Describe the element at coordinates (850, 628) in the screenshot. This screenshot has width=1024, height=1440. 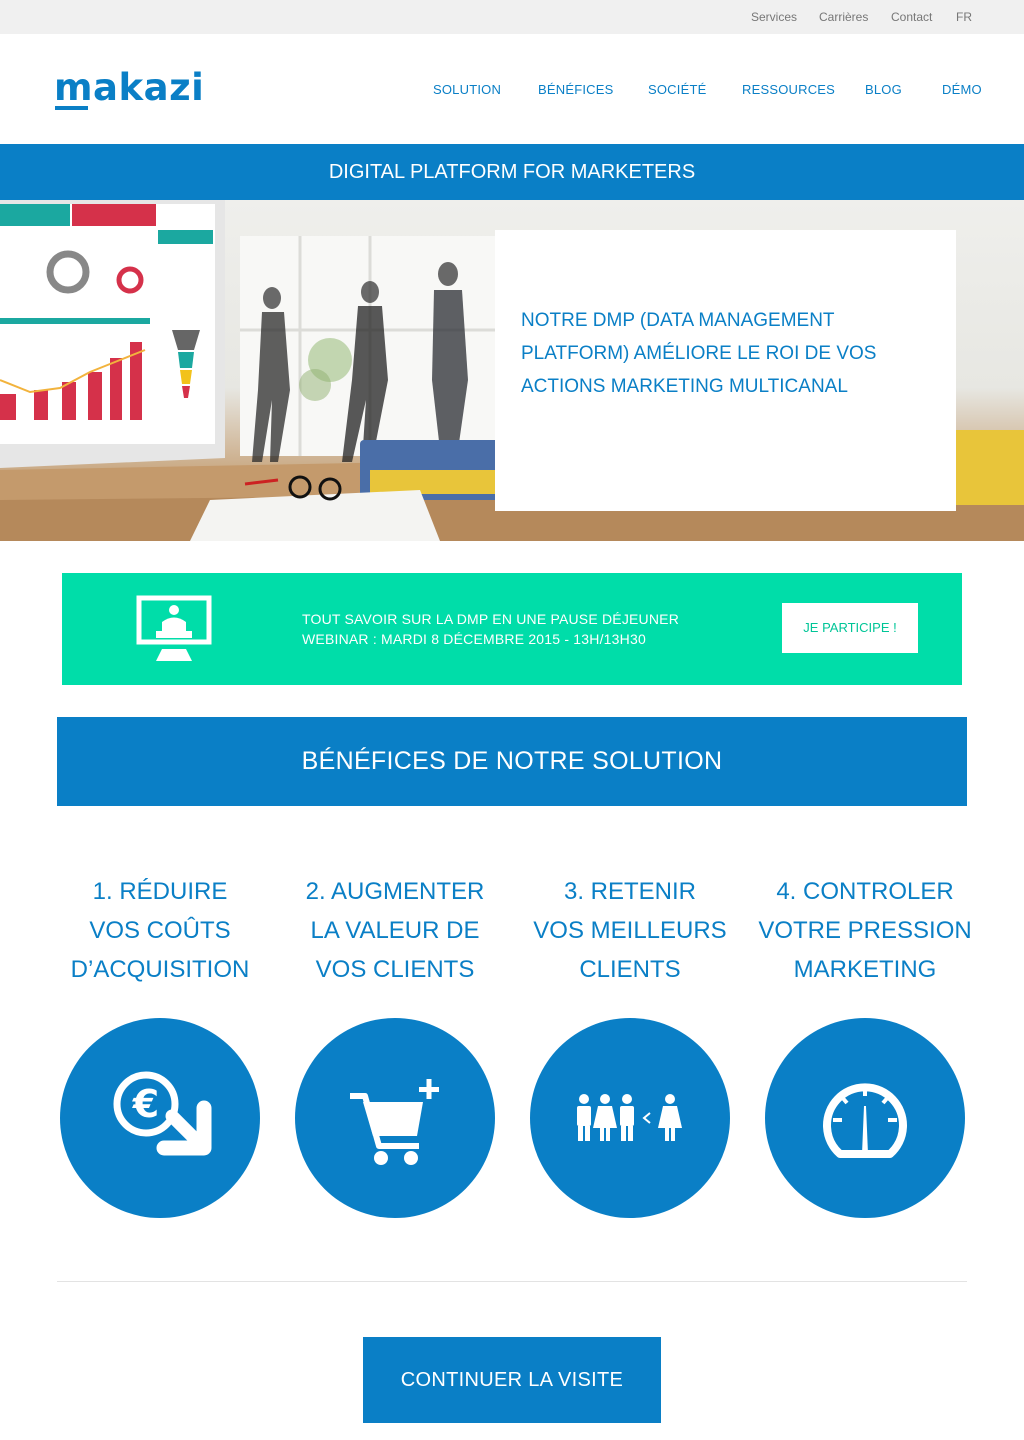
I see `participate-button: JE PARTICIPE !` at that location.